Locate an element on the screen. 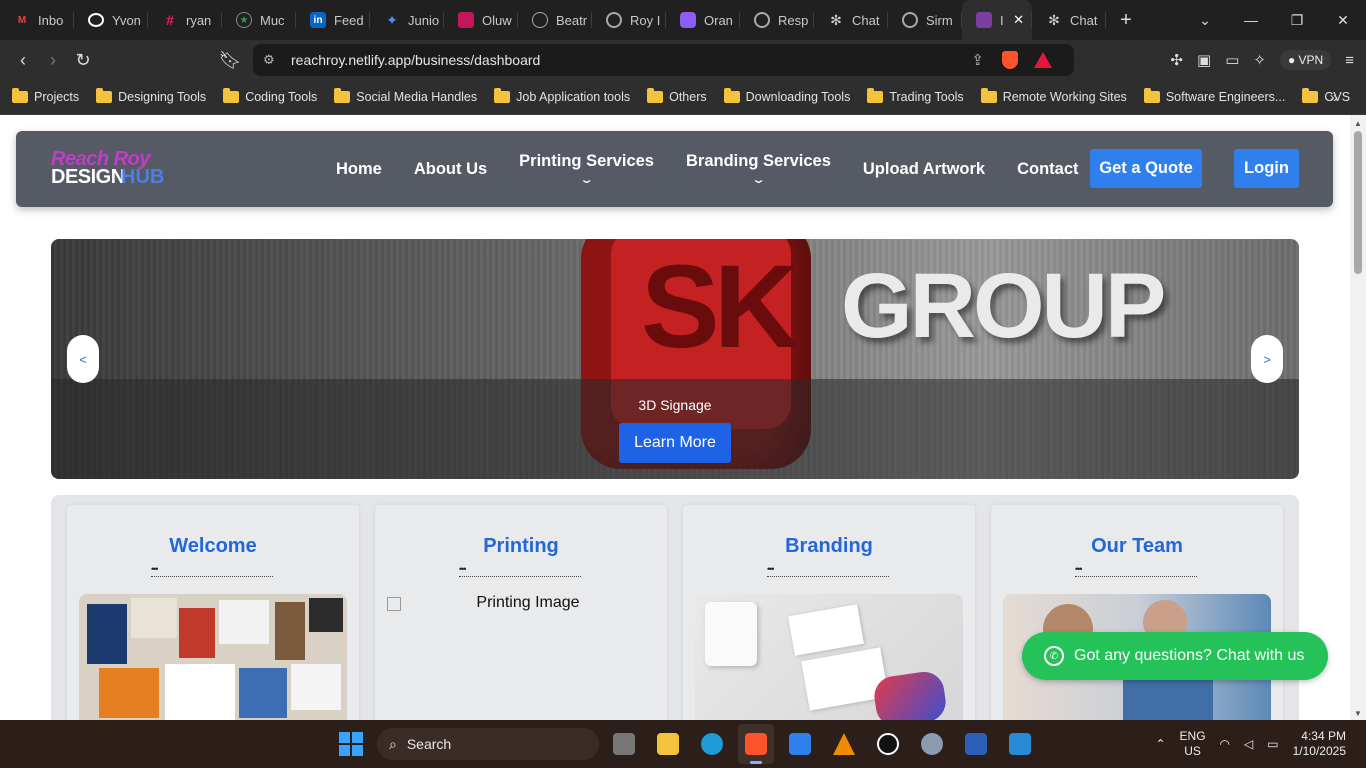 The image size is (1366, 768). tab-label: Oran is located at coordinates (718, 20).